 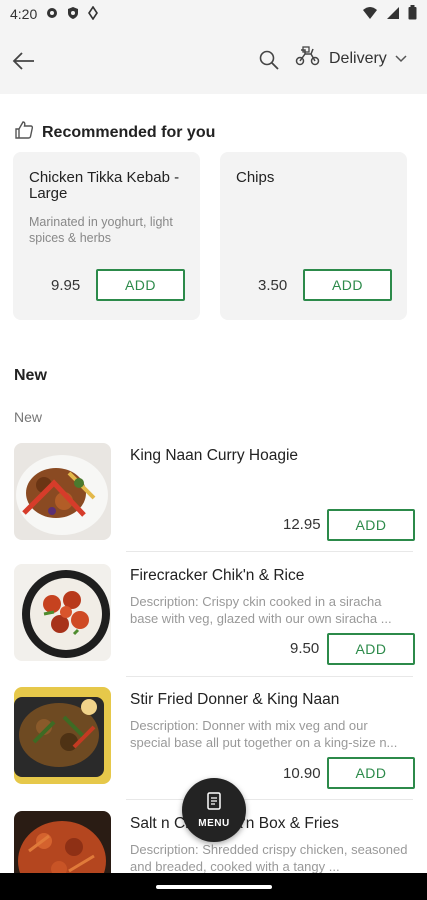 What do you see at coordinates (66, 285) in the screenshot?
I see `recommended-item-price: 9.95` at bounding box center [66, 285].